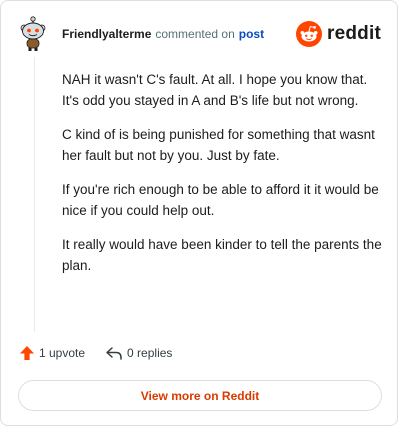 This screenshot has height=428, width=400. I want to click on upvote-count: 1 upvote, so click(62, 353).